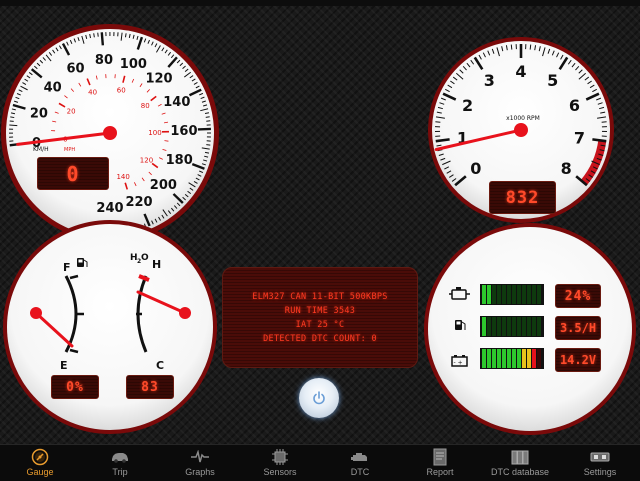  What do you see at coordinates (40, 463) in the screenshot?
I see `tab-gauge: Gauge` at bounding box center [40, 463].